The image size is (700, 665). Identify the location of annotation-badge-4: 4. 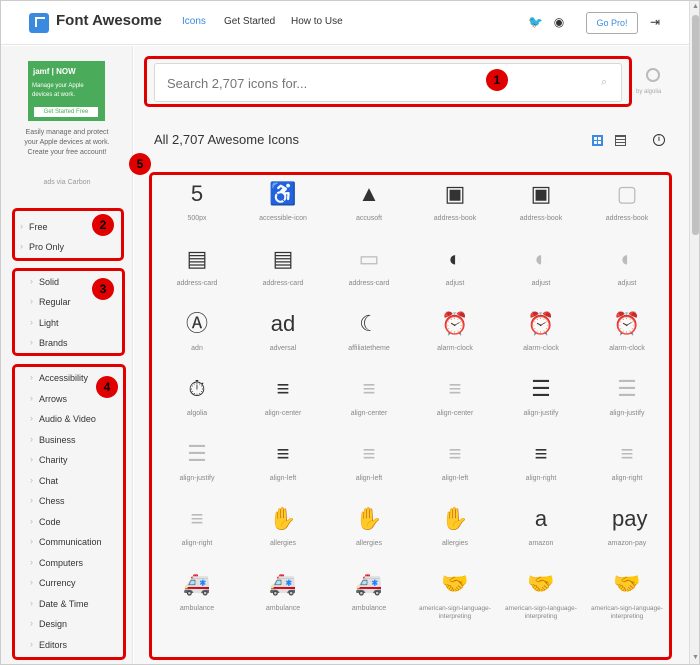
(107, 387).